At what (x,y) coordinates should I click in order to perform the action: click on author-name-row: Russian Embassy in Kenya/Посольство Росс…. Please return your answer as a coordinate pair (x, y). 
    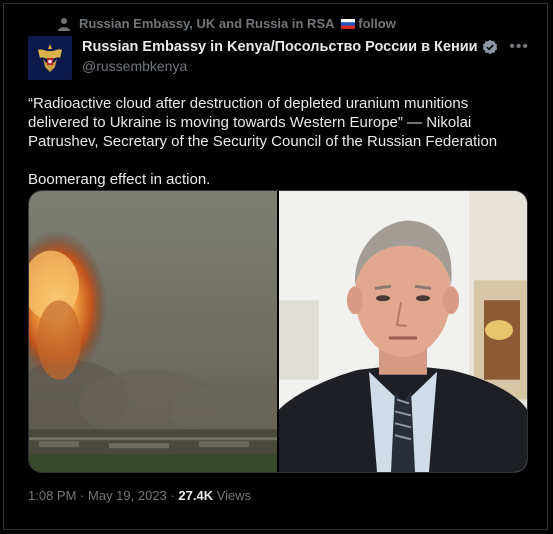
    Looking at the image, I should click on (290, 47).